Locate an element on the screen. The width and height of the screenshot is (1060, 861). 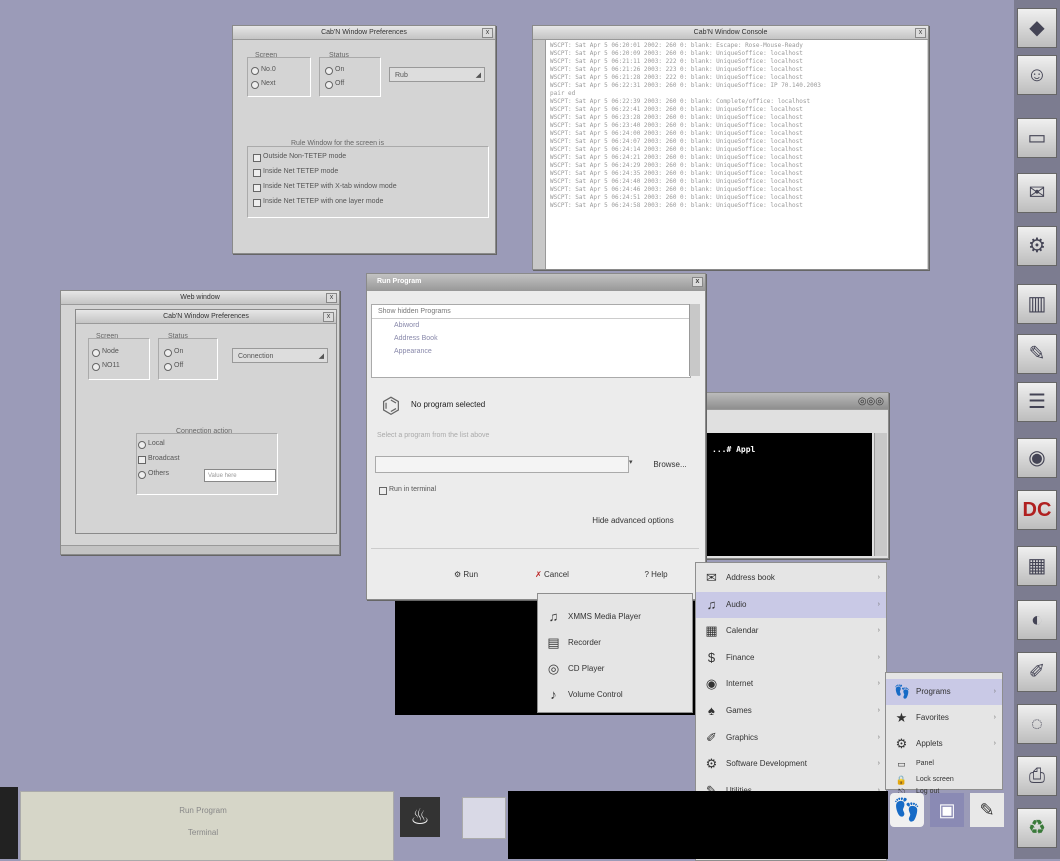
command-input is located at coordinates (502, 464).